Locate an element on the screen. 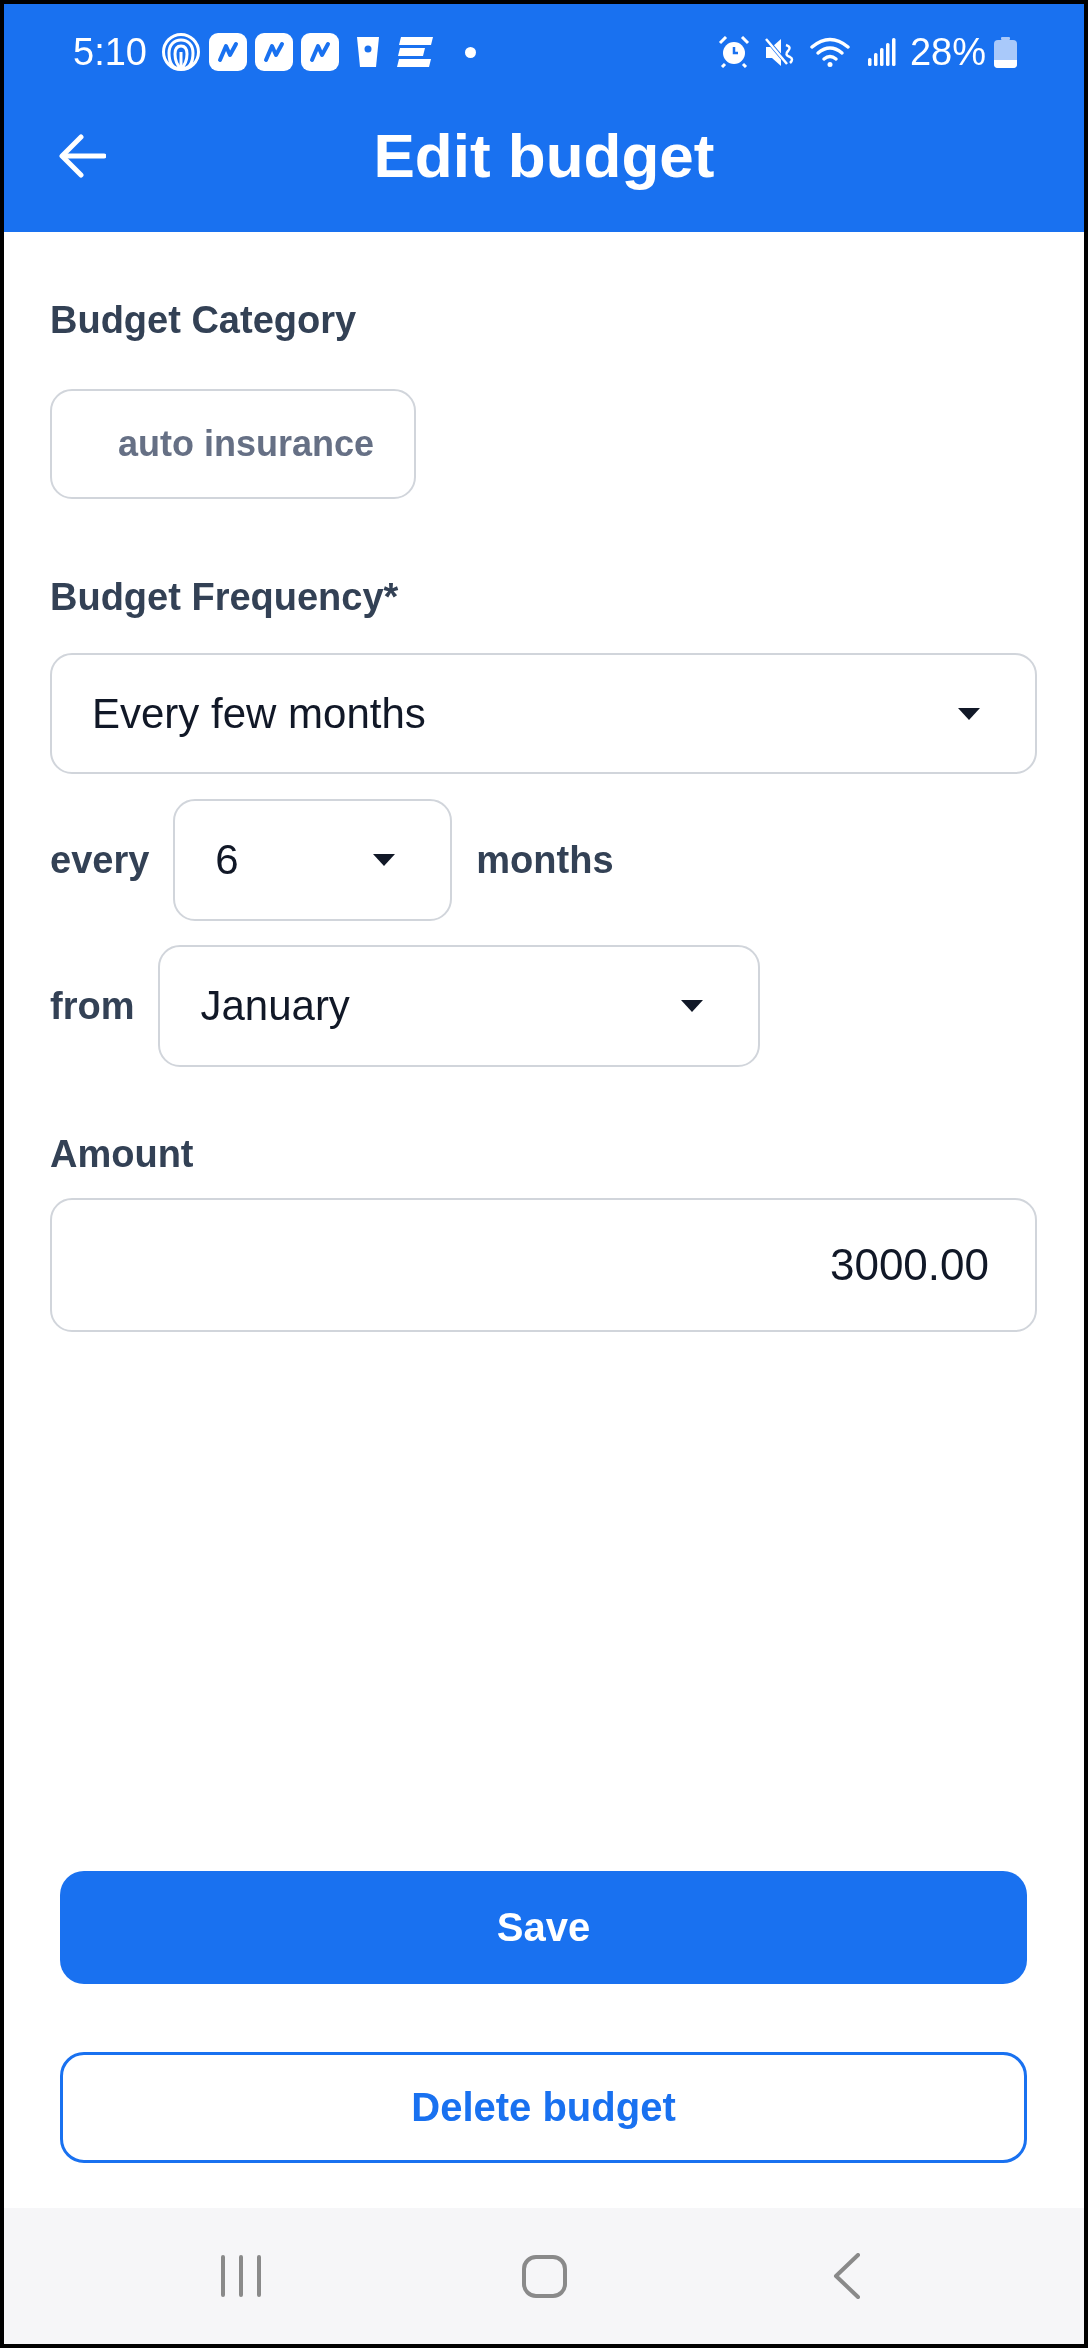 The image size is (1088, 2348). interval-label: every is located at coordinates (100, 860).